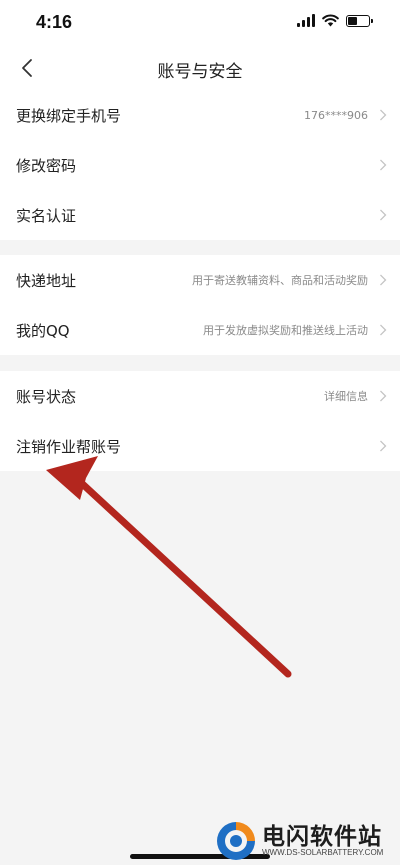 The width and height of the screenshot is (400, 865). Describe the element at coordinates (200, 115) in the screenshot. I see `row-change-phone: 更换绑定手机号 176****906` at that location.